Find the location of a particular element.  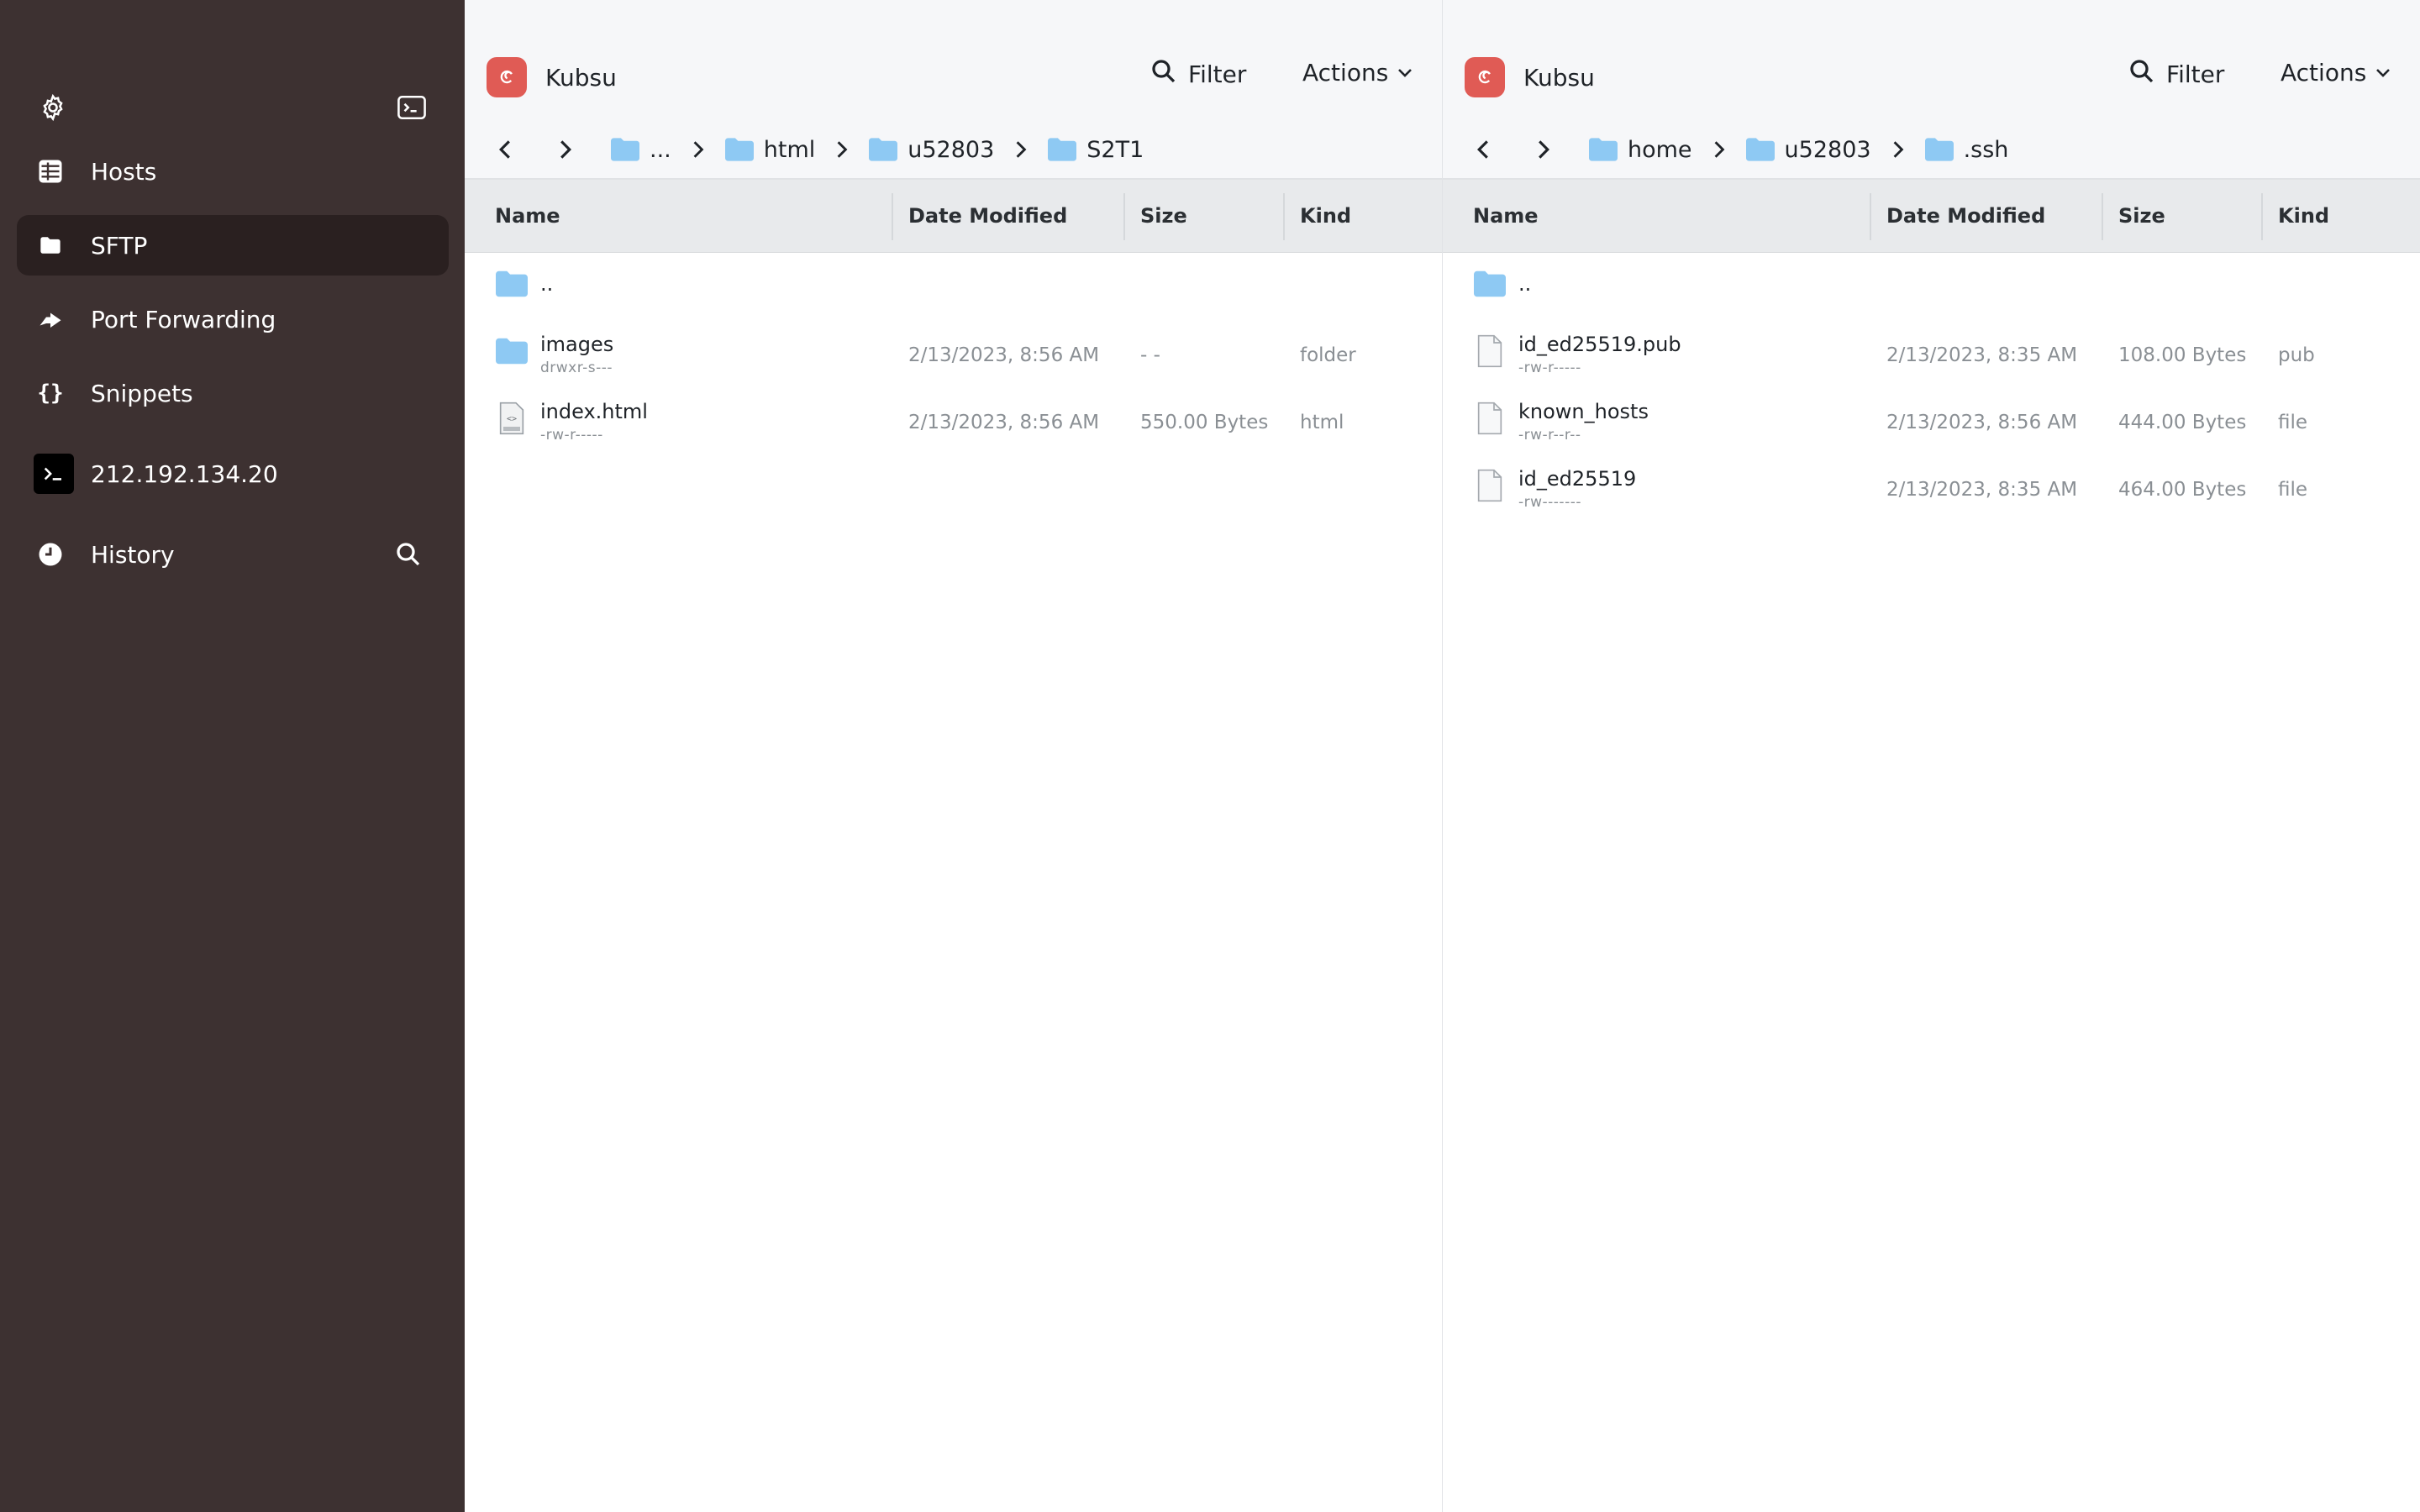

file-permissions: -rw------- is located at coordinates (1549, 502).